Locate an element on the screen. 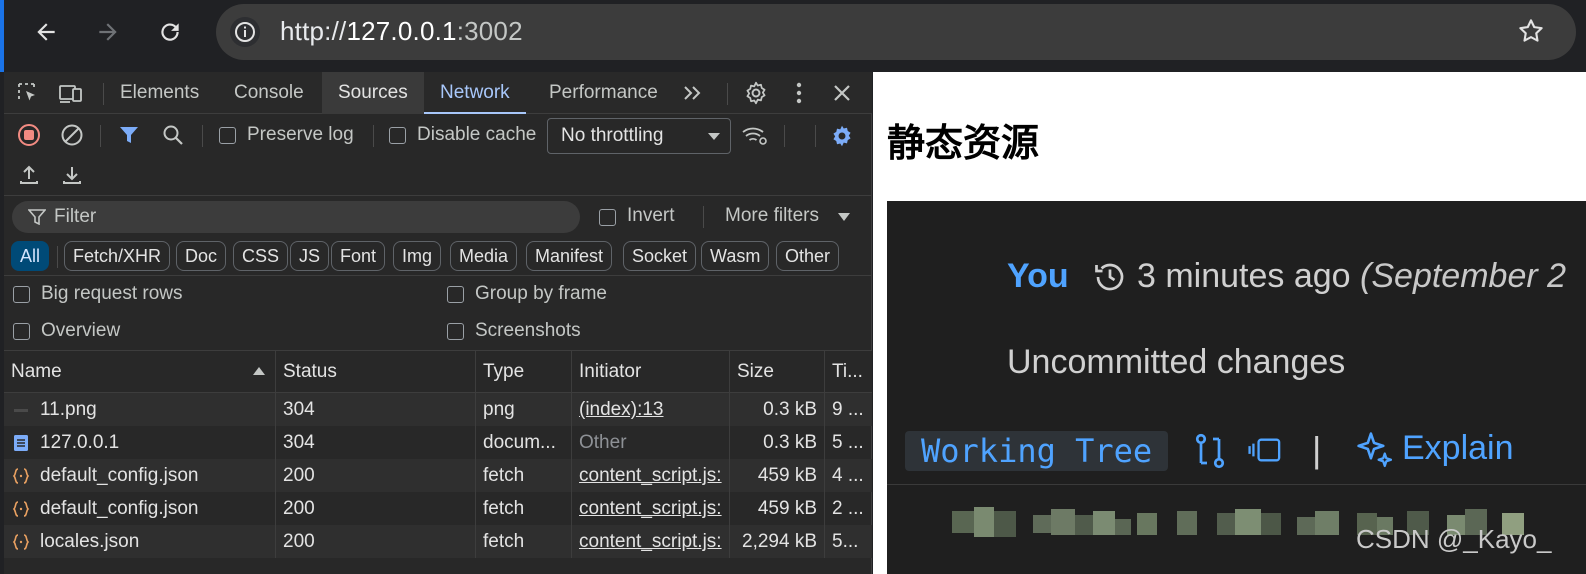 The width and height of the screenshot is (1586, 574). filter-input: Filter is located at coordinates (296, 217).